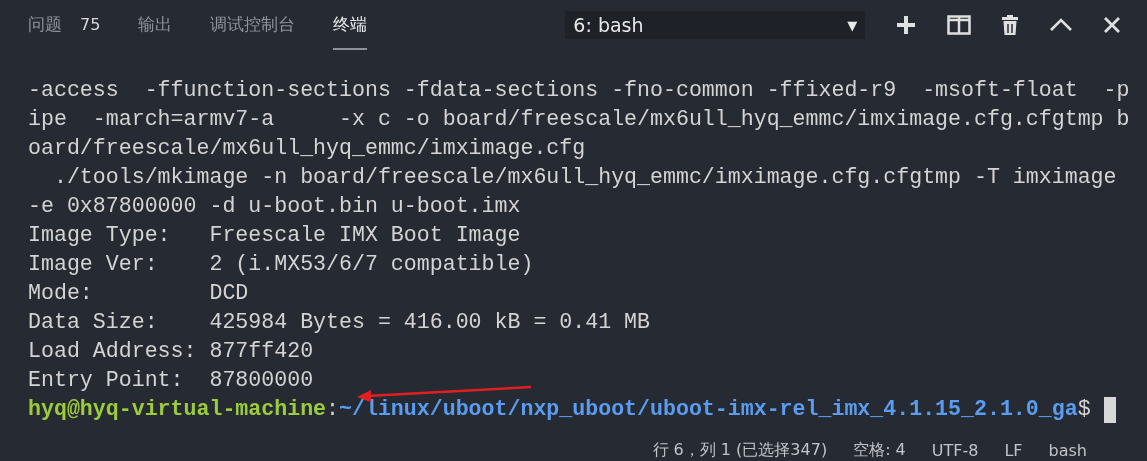 This screenshot has width=1147, height=461. What do you see at coordinates (1013, 450) in the screenshot?
I see `status-item: LF` at bounding box center [1013, 450].